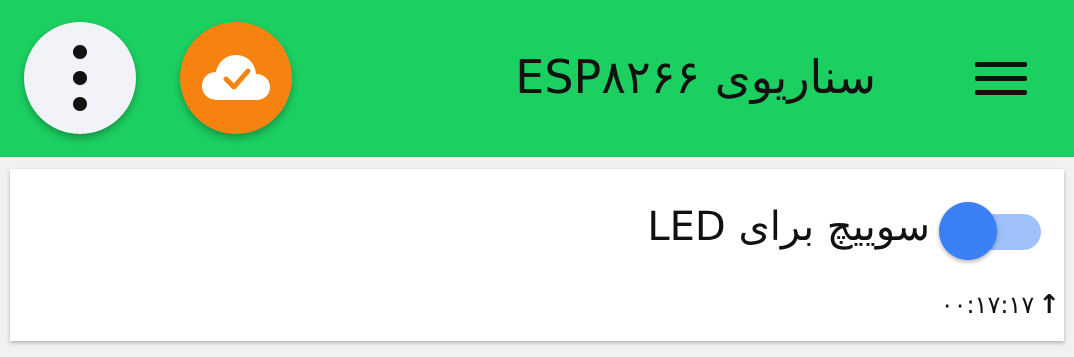 This screenshot has height=357, width=1074. I want to click on page-title: سناریوی ESP۸۲۶۶, so click(695, 77).